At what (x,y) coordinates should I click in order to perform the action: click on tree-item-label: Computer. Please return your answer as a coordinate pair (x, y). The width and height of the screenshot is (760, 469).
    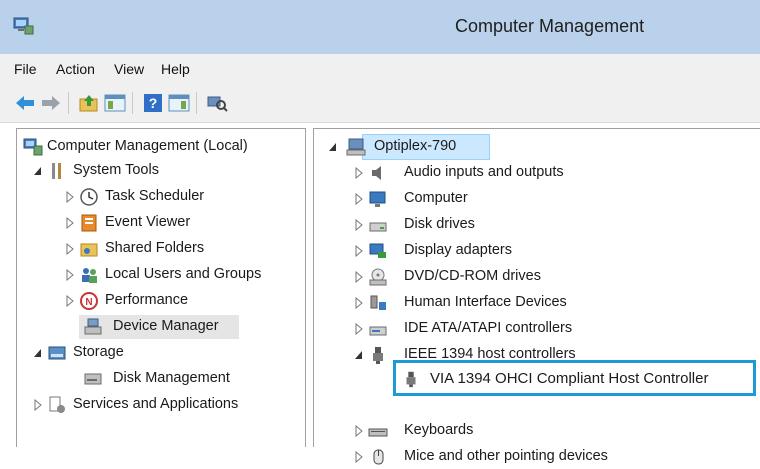
    Looking at the image, I should click on (436, 198).